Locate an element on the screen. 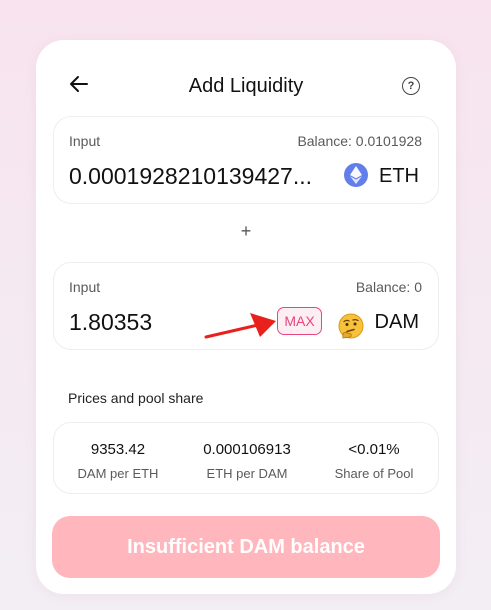 The width and height of the screenshot is (491, 610). price-value: 9353.42 is located at coordinates (118, 449).